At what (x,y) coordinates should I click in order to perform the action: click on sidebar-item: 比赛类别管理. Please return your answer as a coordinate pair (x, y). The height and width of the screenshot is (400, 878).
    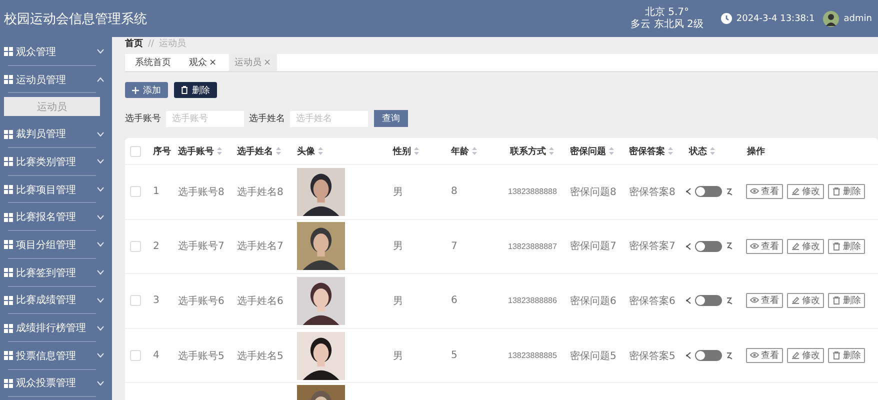
    Looking at the image, I should click on (55, 161).